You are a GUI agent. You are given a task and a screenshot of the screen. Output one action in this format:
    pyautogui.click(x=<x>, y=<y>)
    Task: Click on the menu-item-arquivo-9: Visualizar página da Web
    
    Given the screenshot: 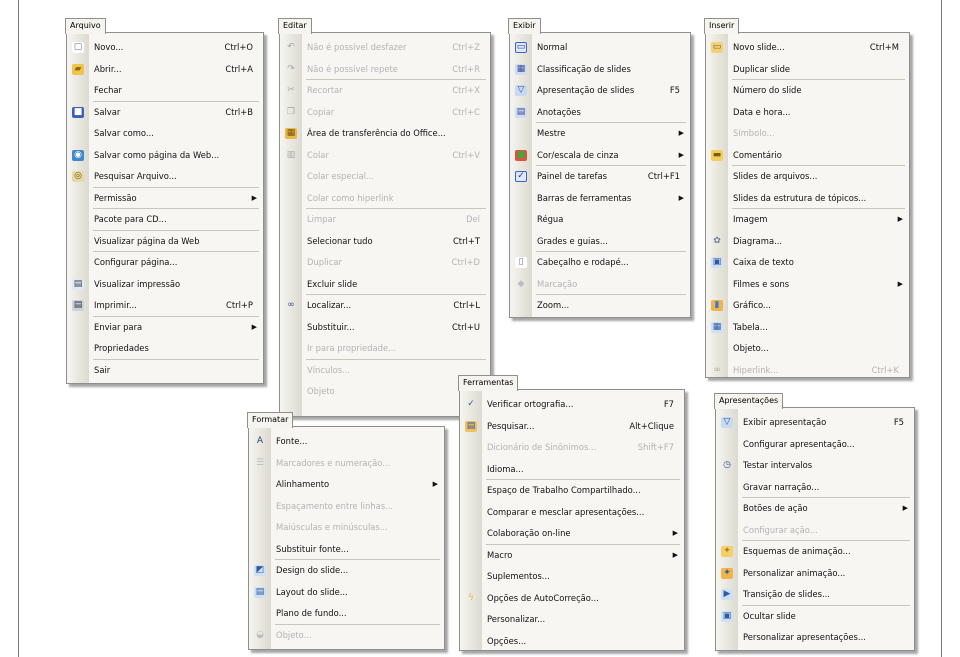 What is the action you would take?
    pyautogui.click(x=165, y=242)
    